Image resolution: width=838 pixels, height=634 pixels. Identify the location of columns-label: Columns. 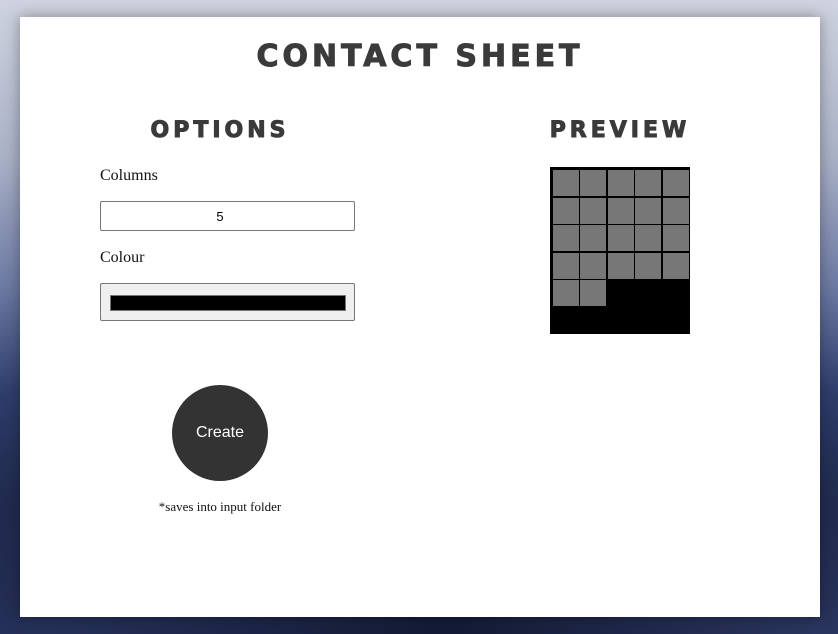
(129, 175).